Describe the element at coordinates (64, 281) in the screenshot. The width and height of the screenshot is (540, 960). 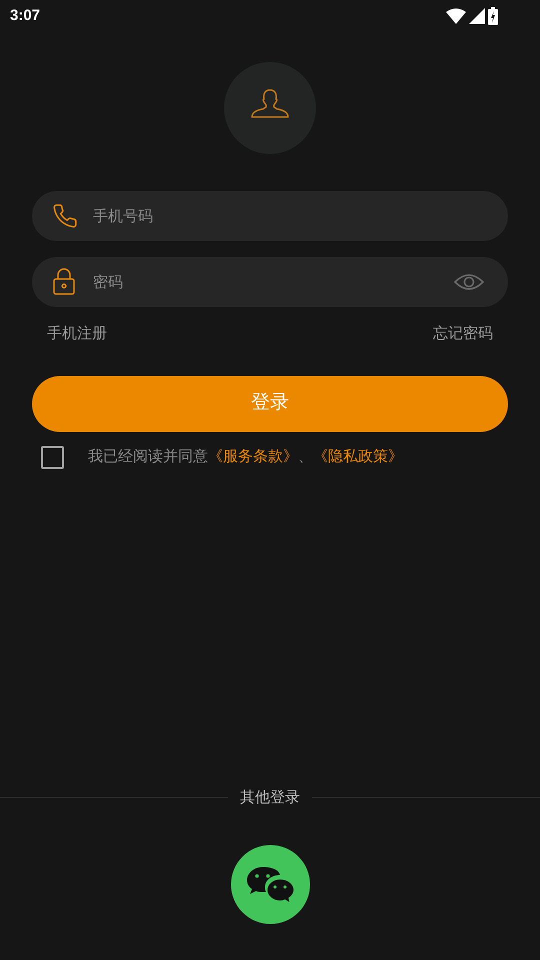
I see `lock-icon` at that location.